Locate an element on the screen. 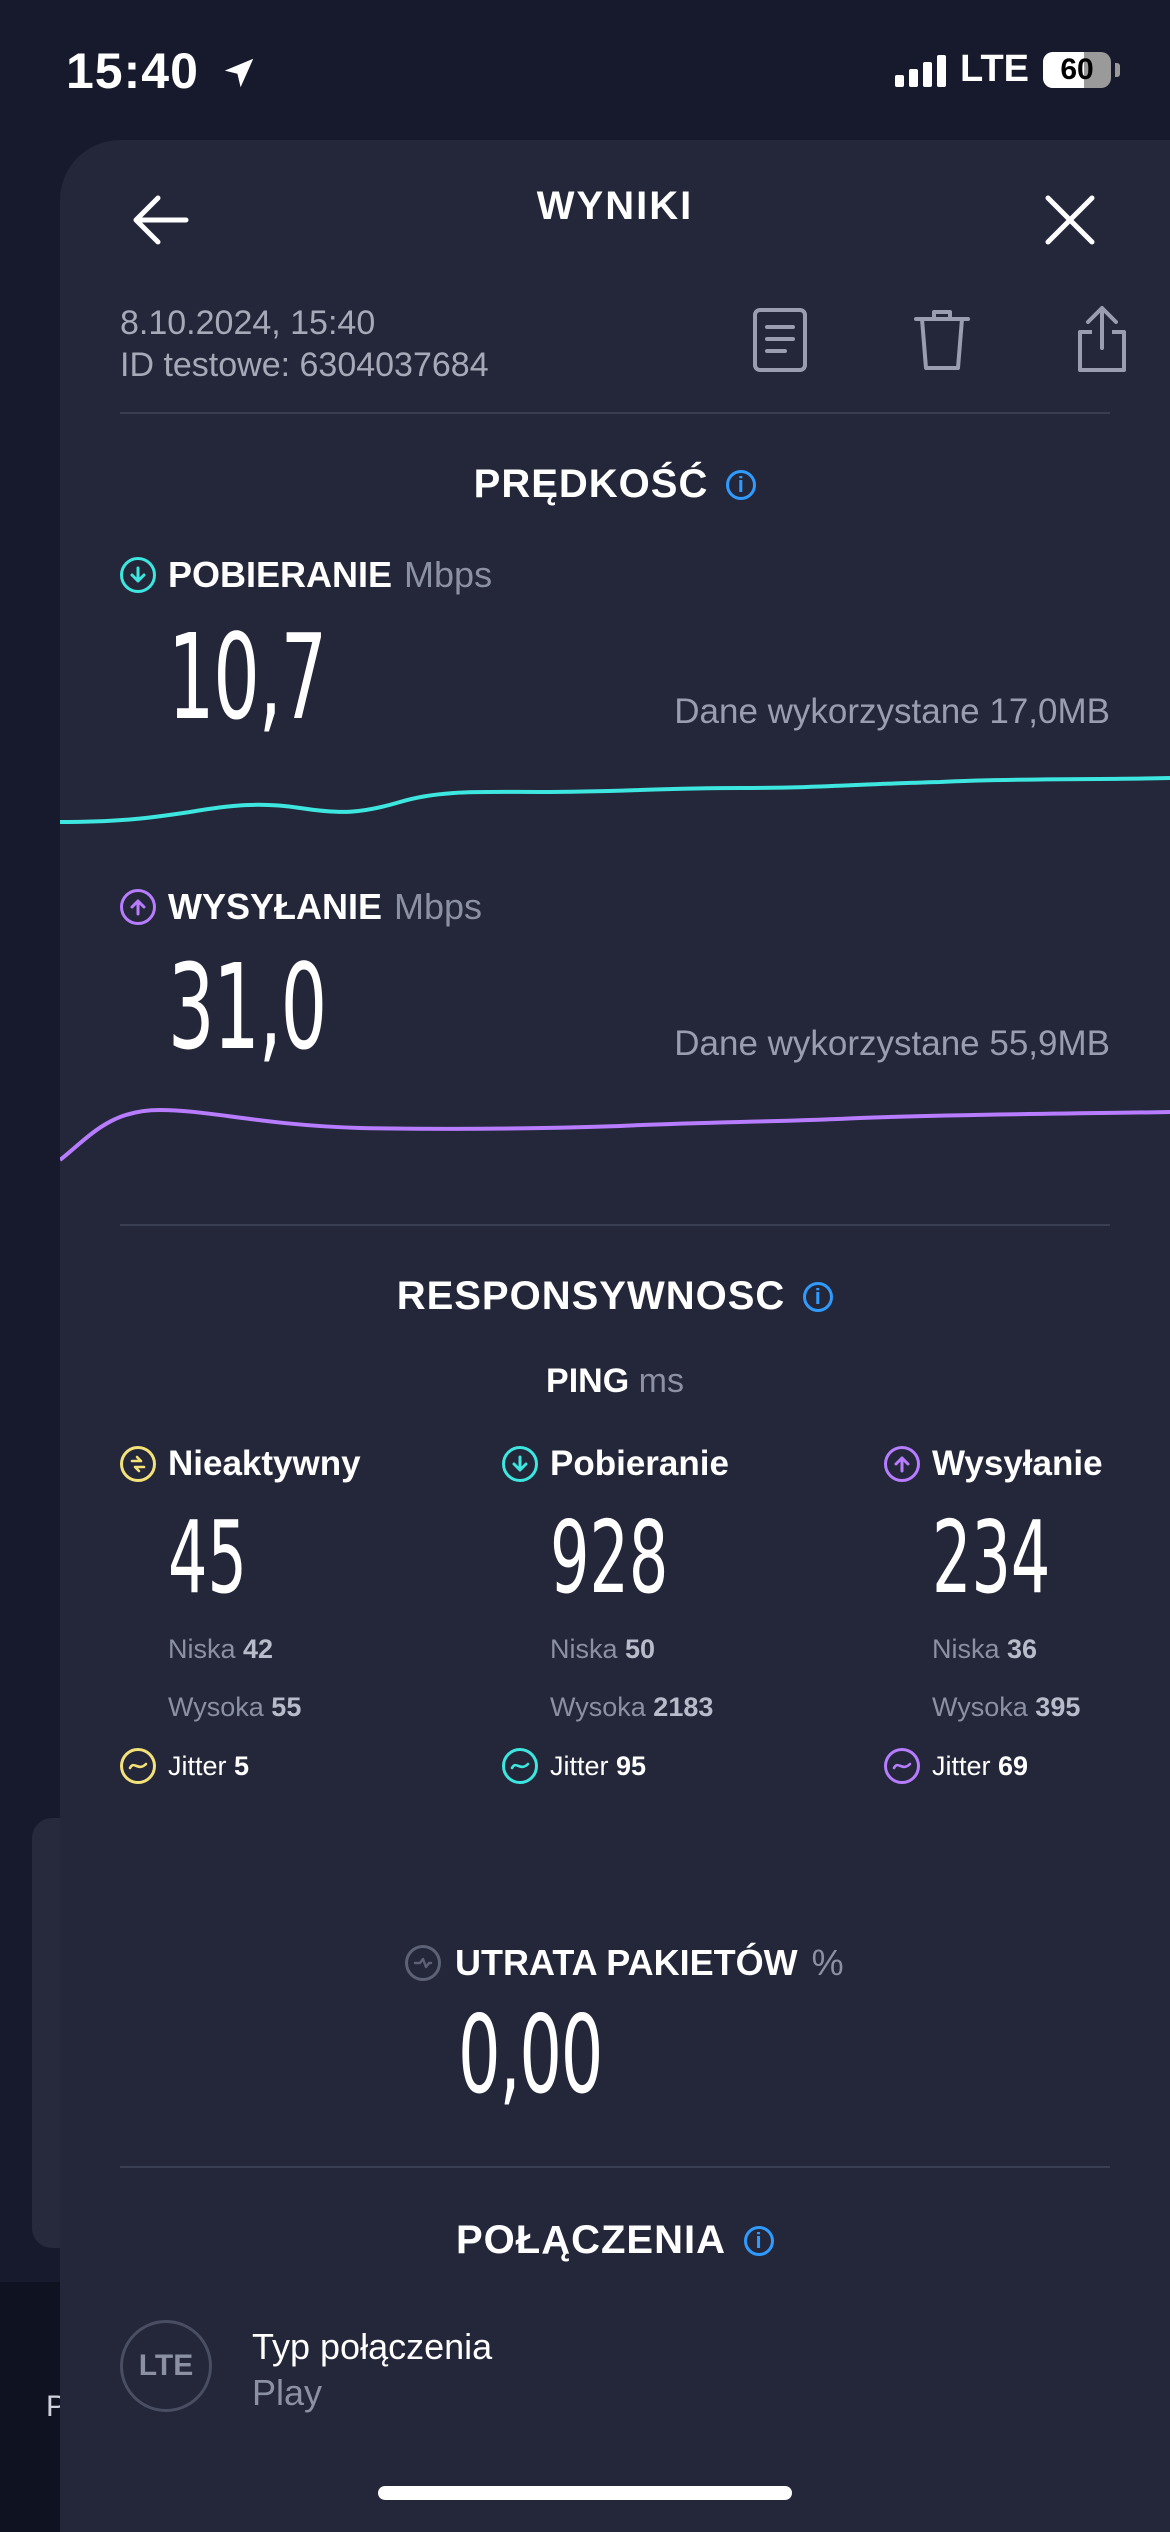  test-id: ID testowe: 6304037684 is located at coordinates (304, 365).